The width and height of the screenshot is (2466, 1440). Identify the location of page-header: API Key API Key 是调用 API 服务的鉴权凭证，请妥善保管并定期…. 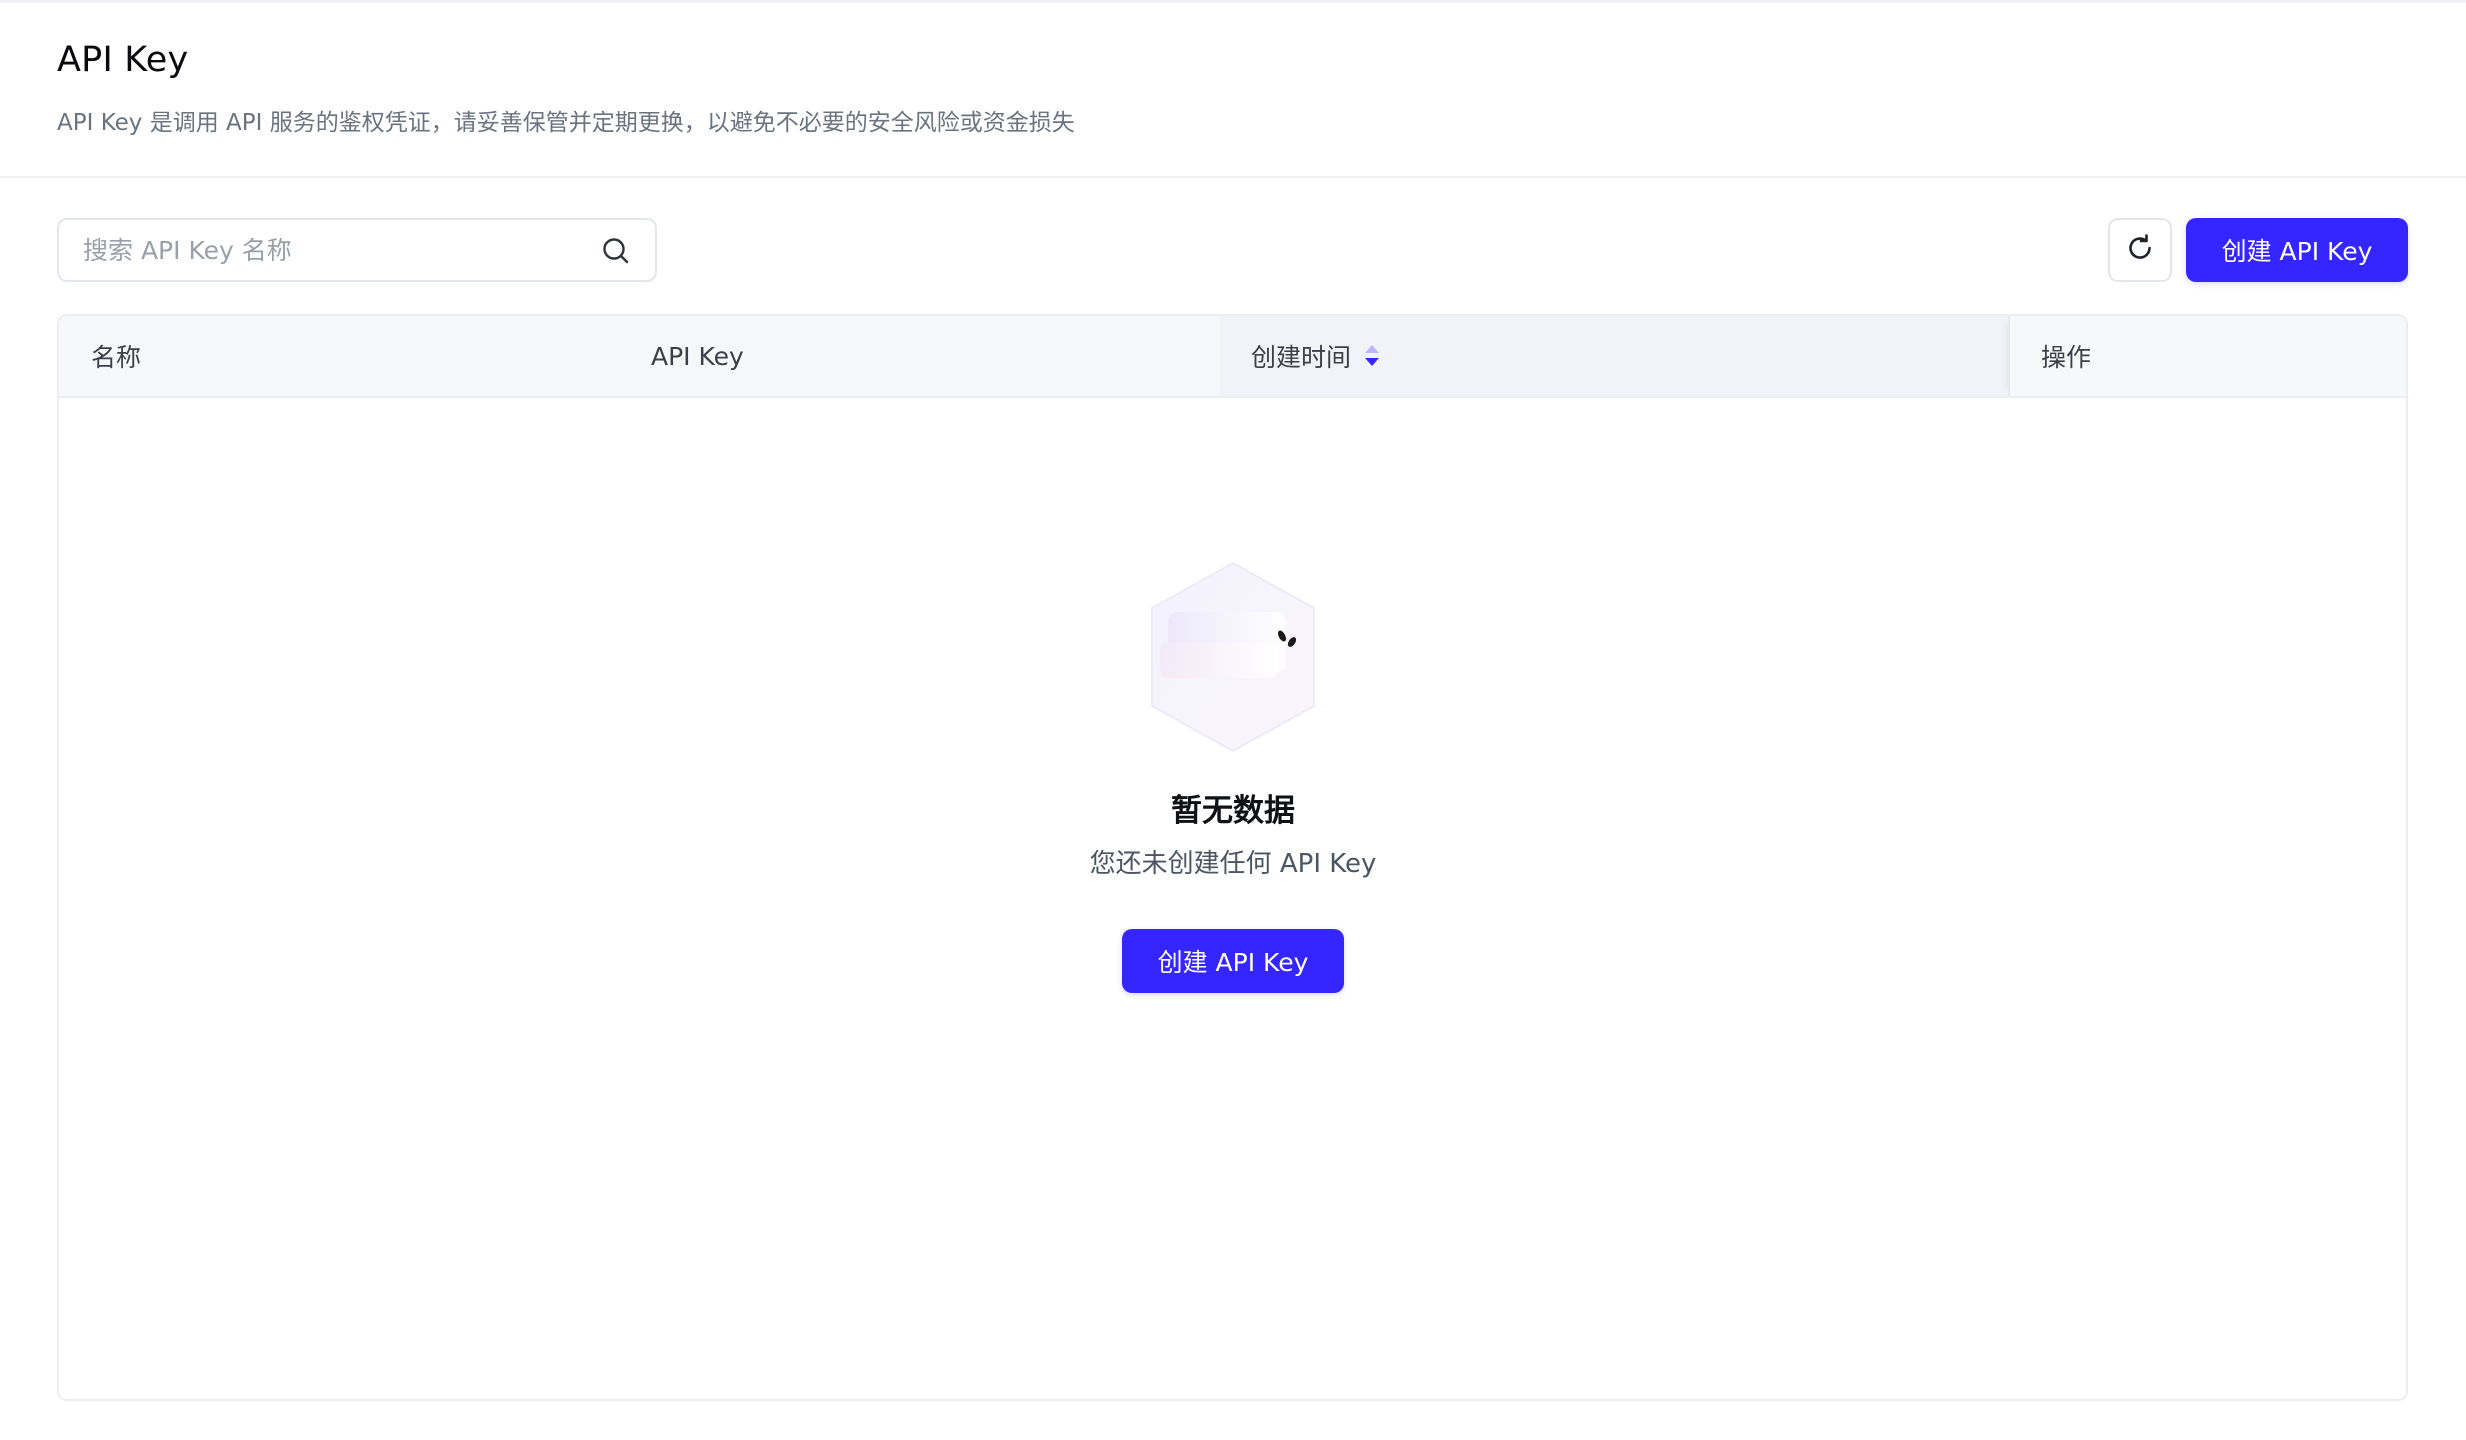
(1233, 89).